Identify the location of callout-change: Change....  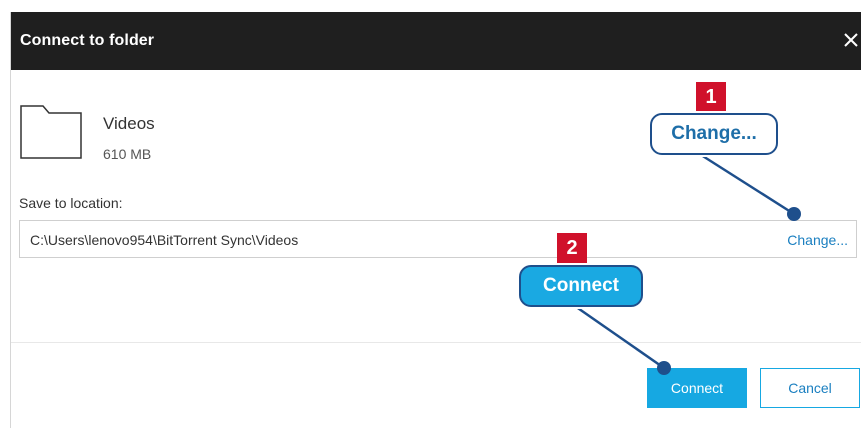
(714, 134).